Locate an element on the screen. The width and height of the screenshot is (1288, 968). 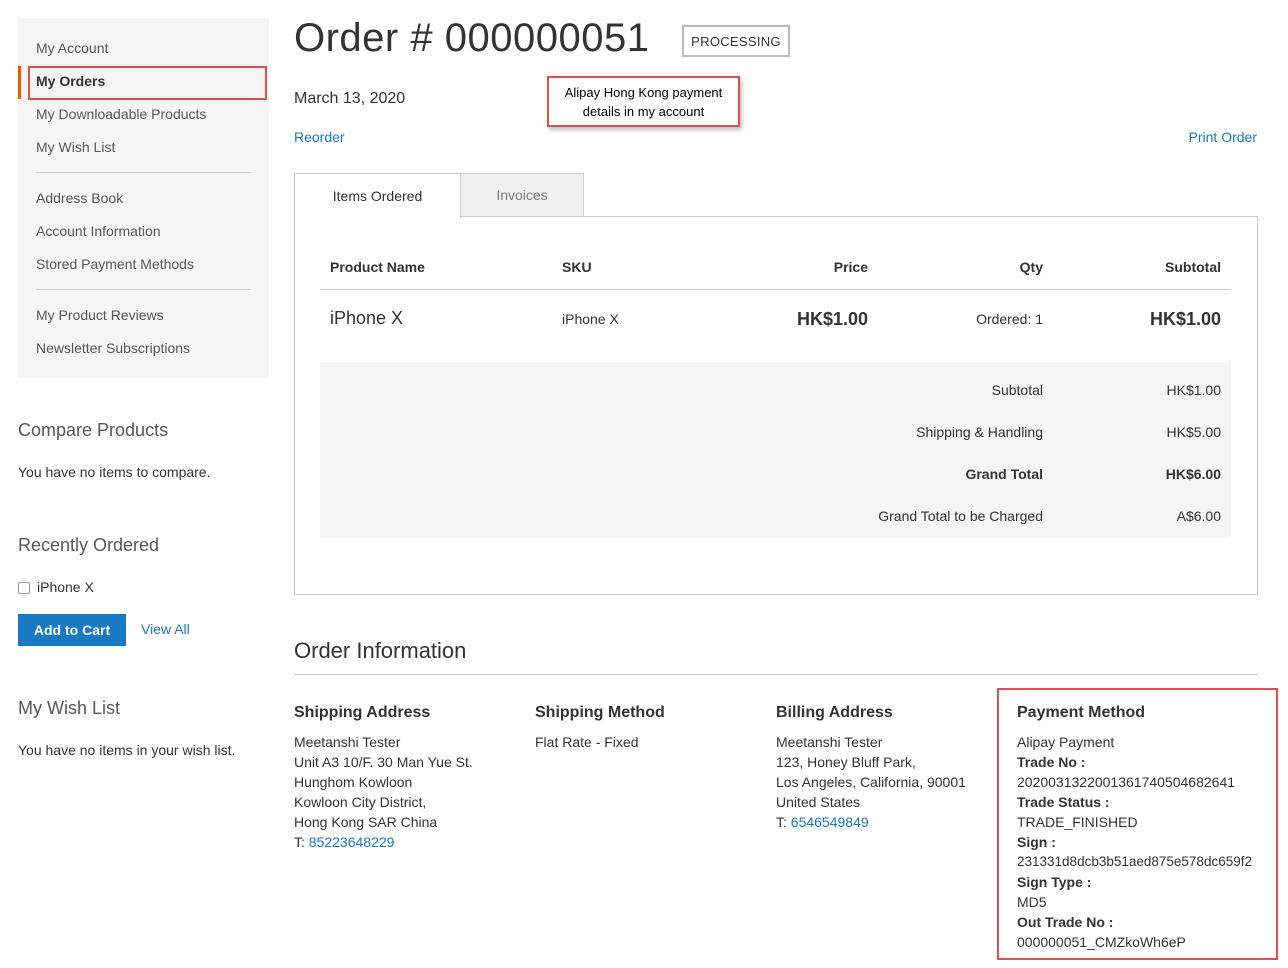
item-qty: Ordered: 1 is located at coordinates (1009, 319).